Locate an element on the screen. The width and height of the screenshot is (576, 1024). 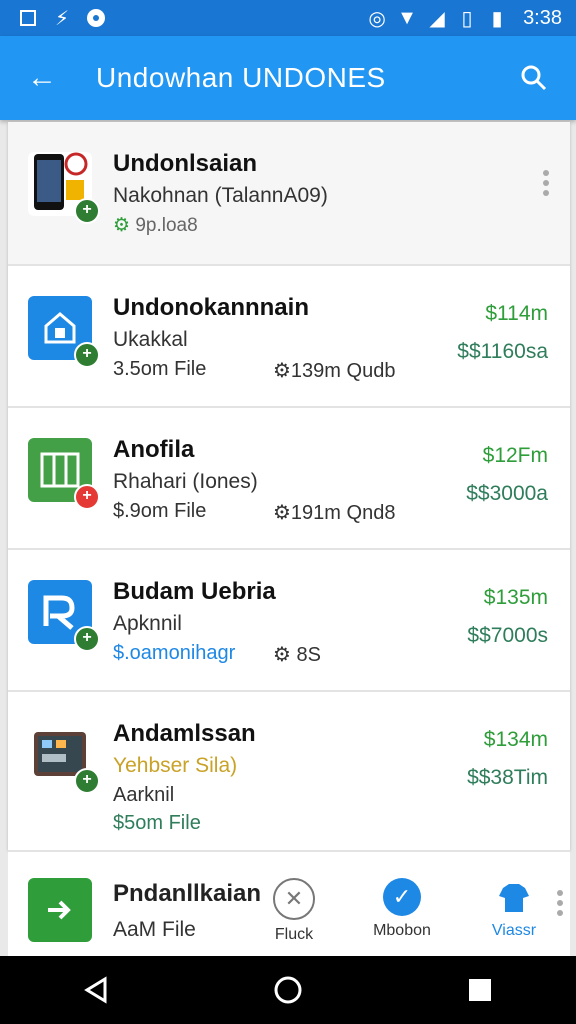
item-title: Andamlssan is located at coordinates (184, 733).